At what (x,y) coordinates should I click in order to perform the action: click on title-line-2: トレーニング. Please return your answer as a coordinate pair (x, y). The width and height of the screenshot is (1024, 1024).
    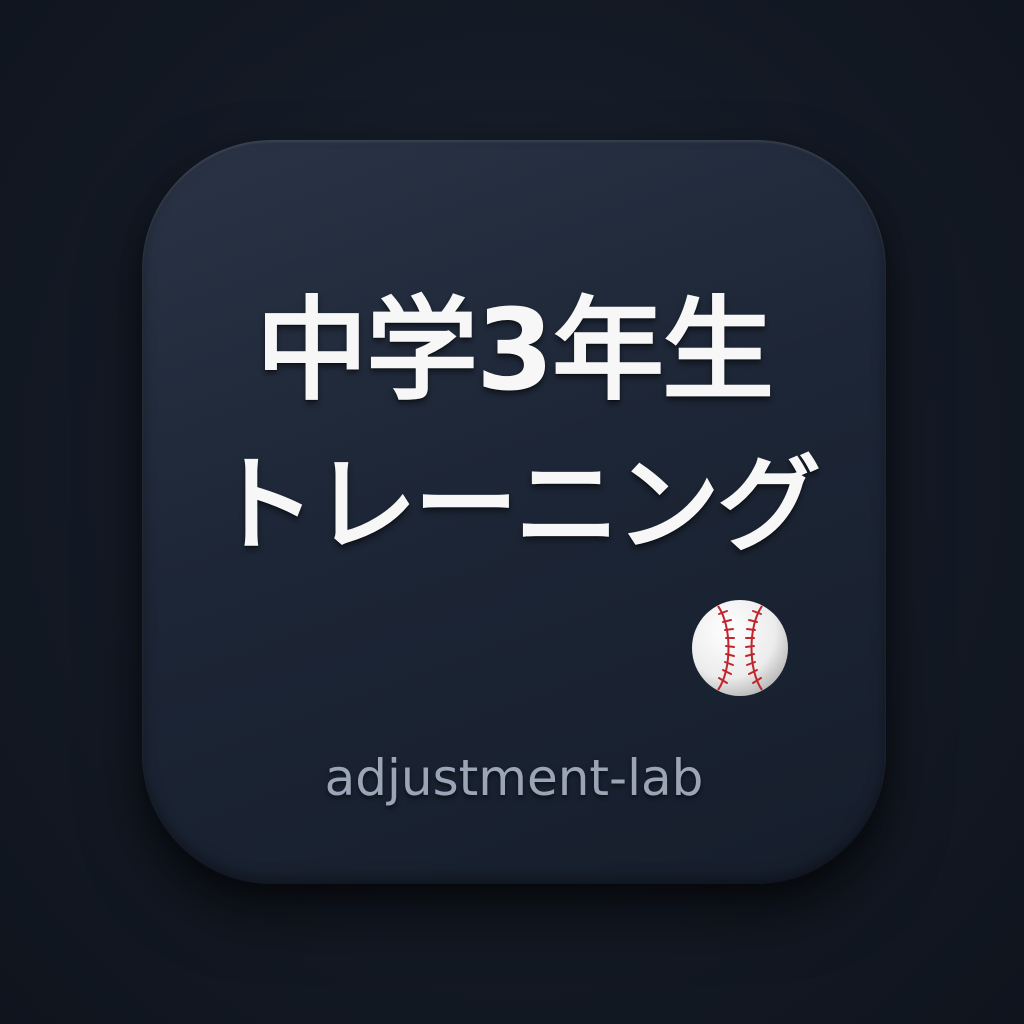
    Looking at the image, I should click on (516, 505).